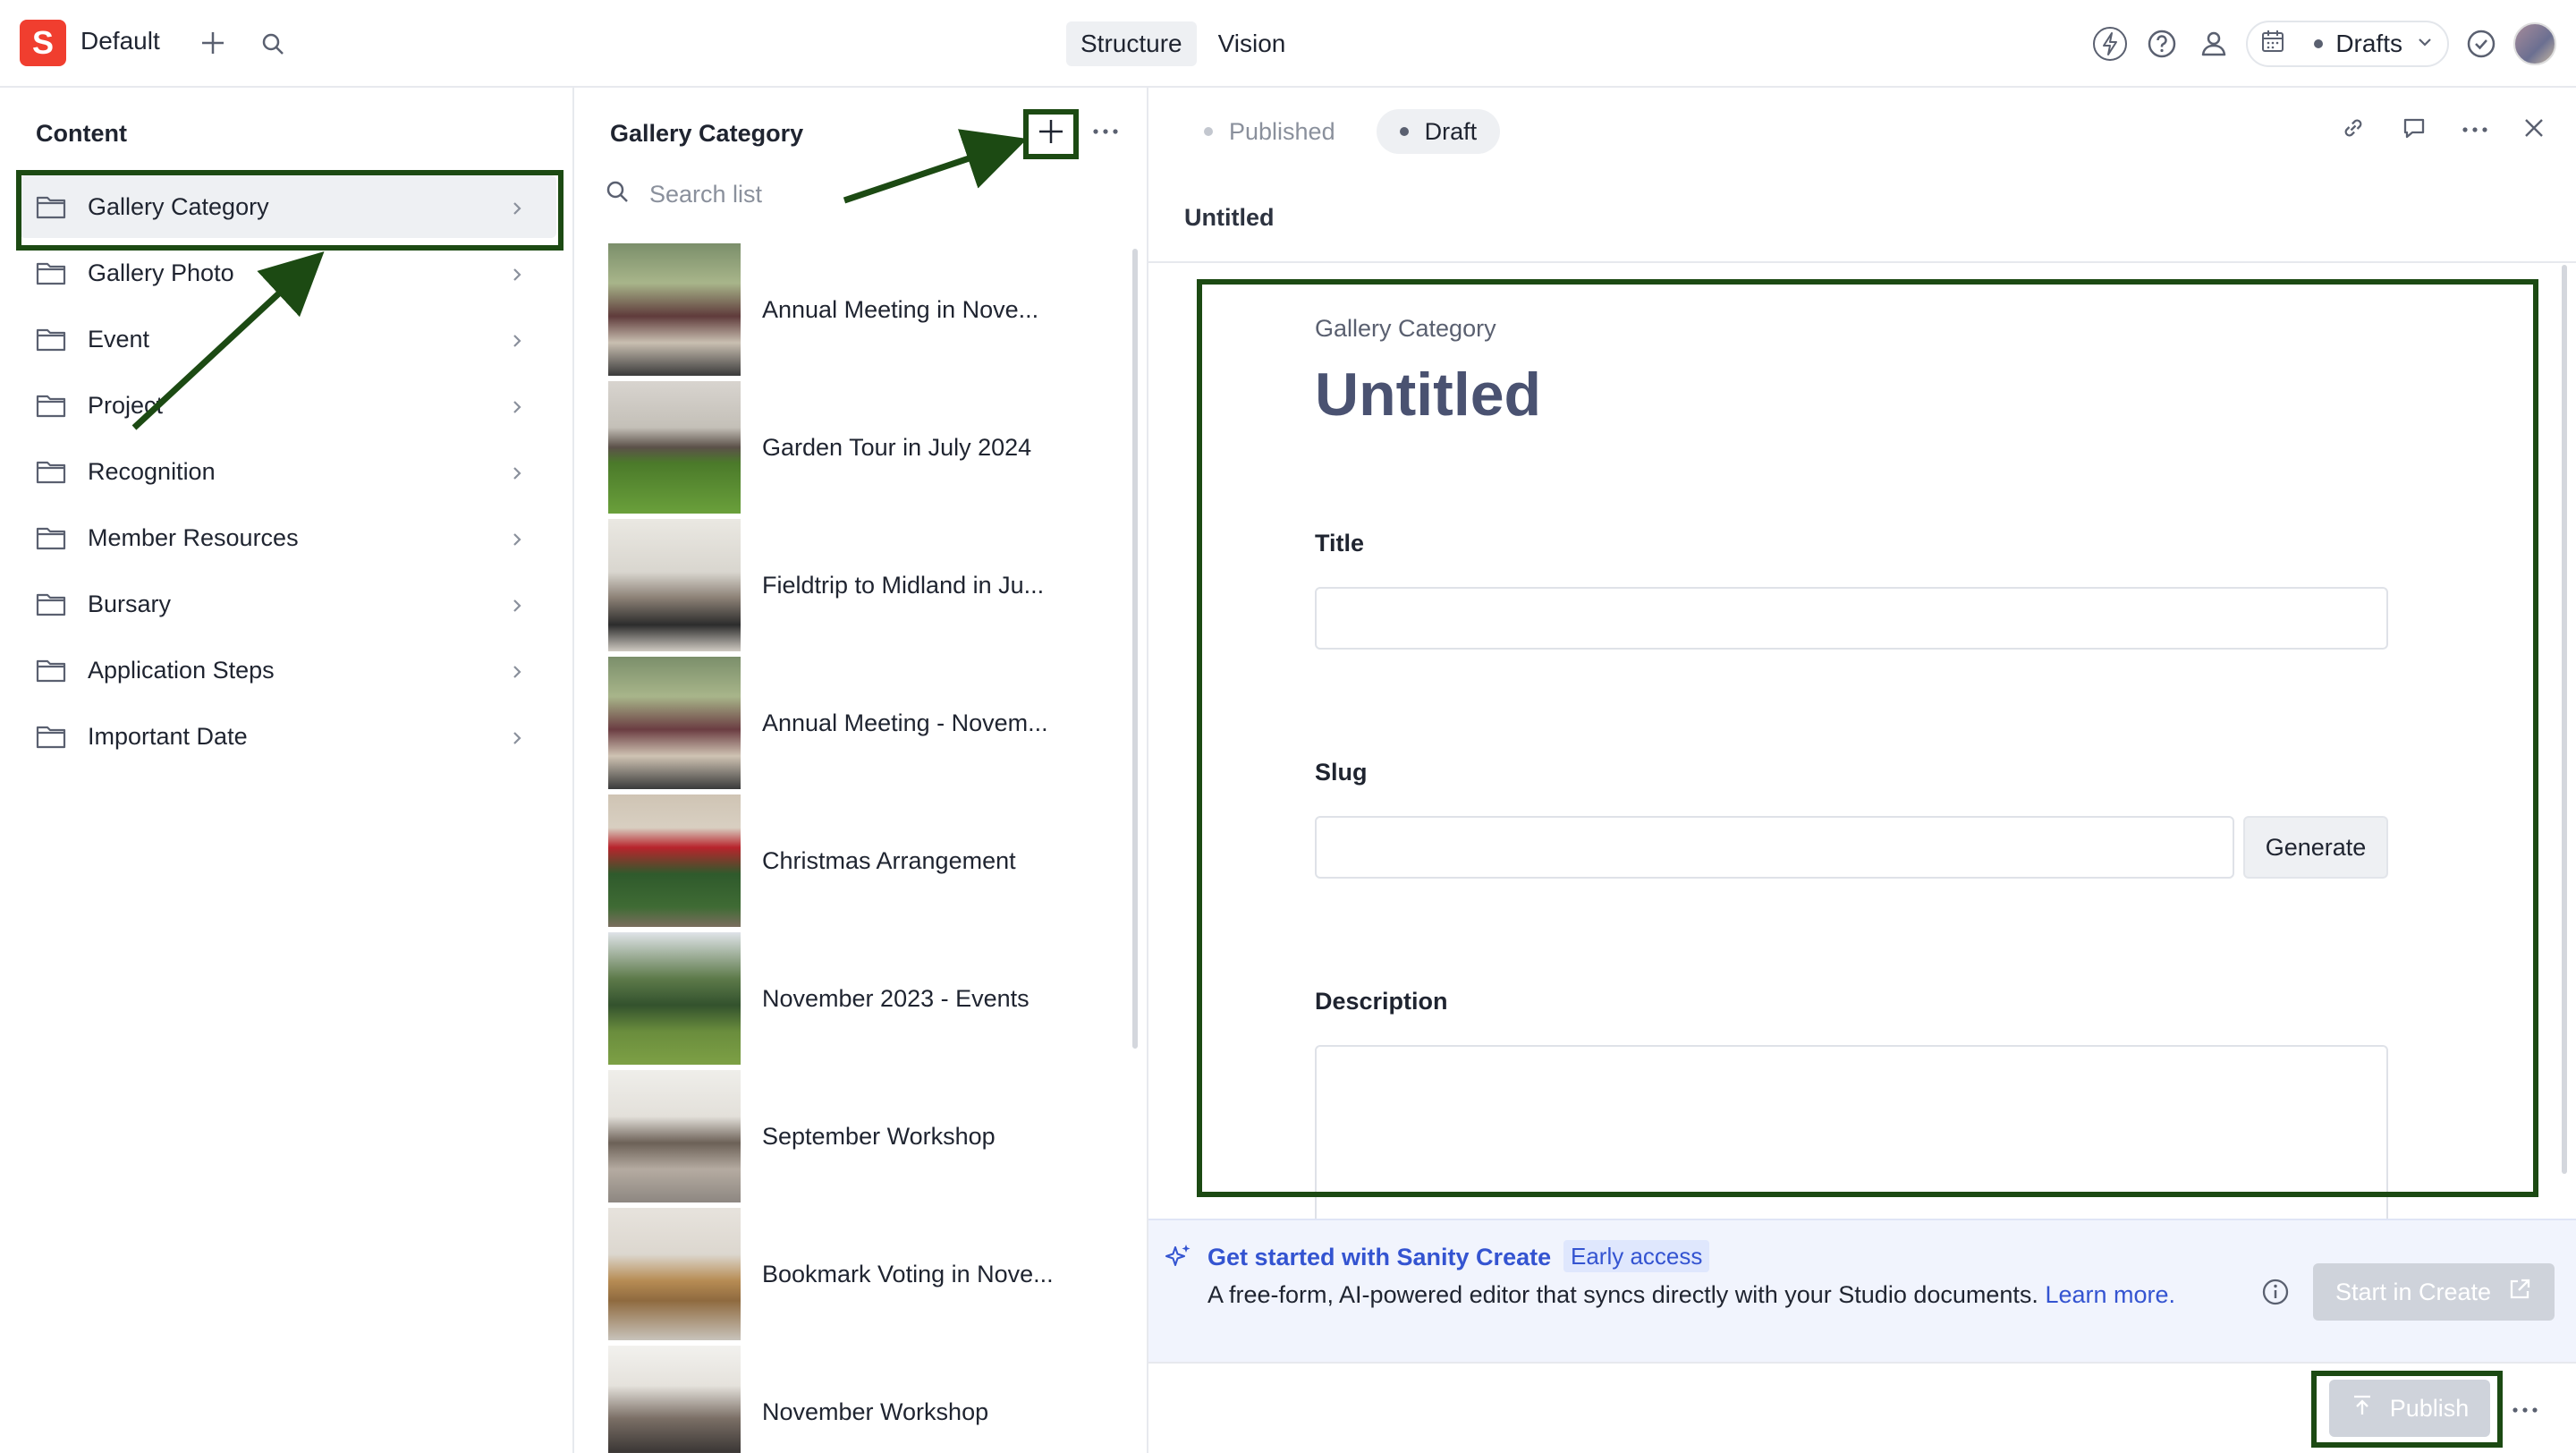  I want to click on content-item: Recognition, so click(288, 471).